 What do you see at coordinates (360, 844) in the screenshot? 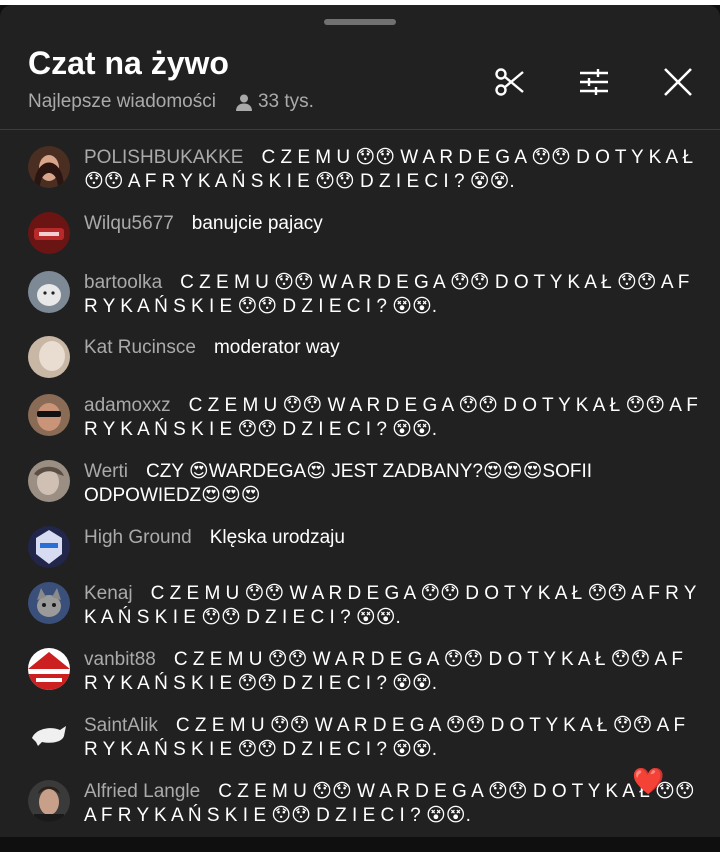
I see `bottom-bar` at bounding box center [360, 844].